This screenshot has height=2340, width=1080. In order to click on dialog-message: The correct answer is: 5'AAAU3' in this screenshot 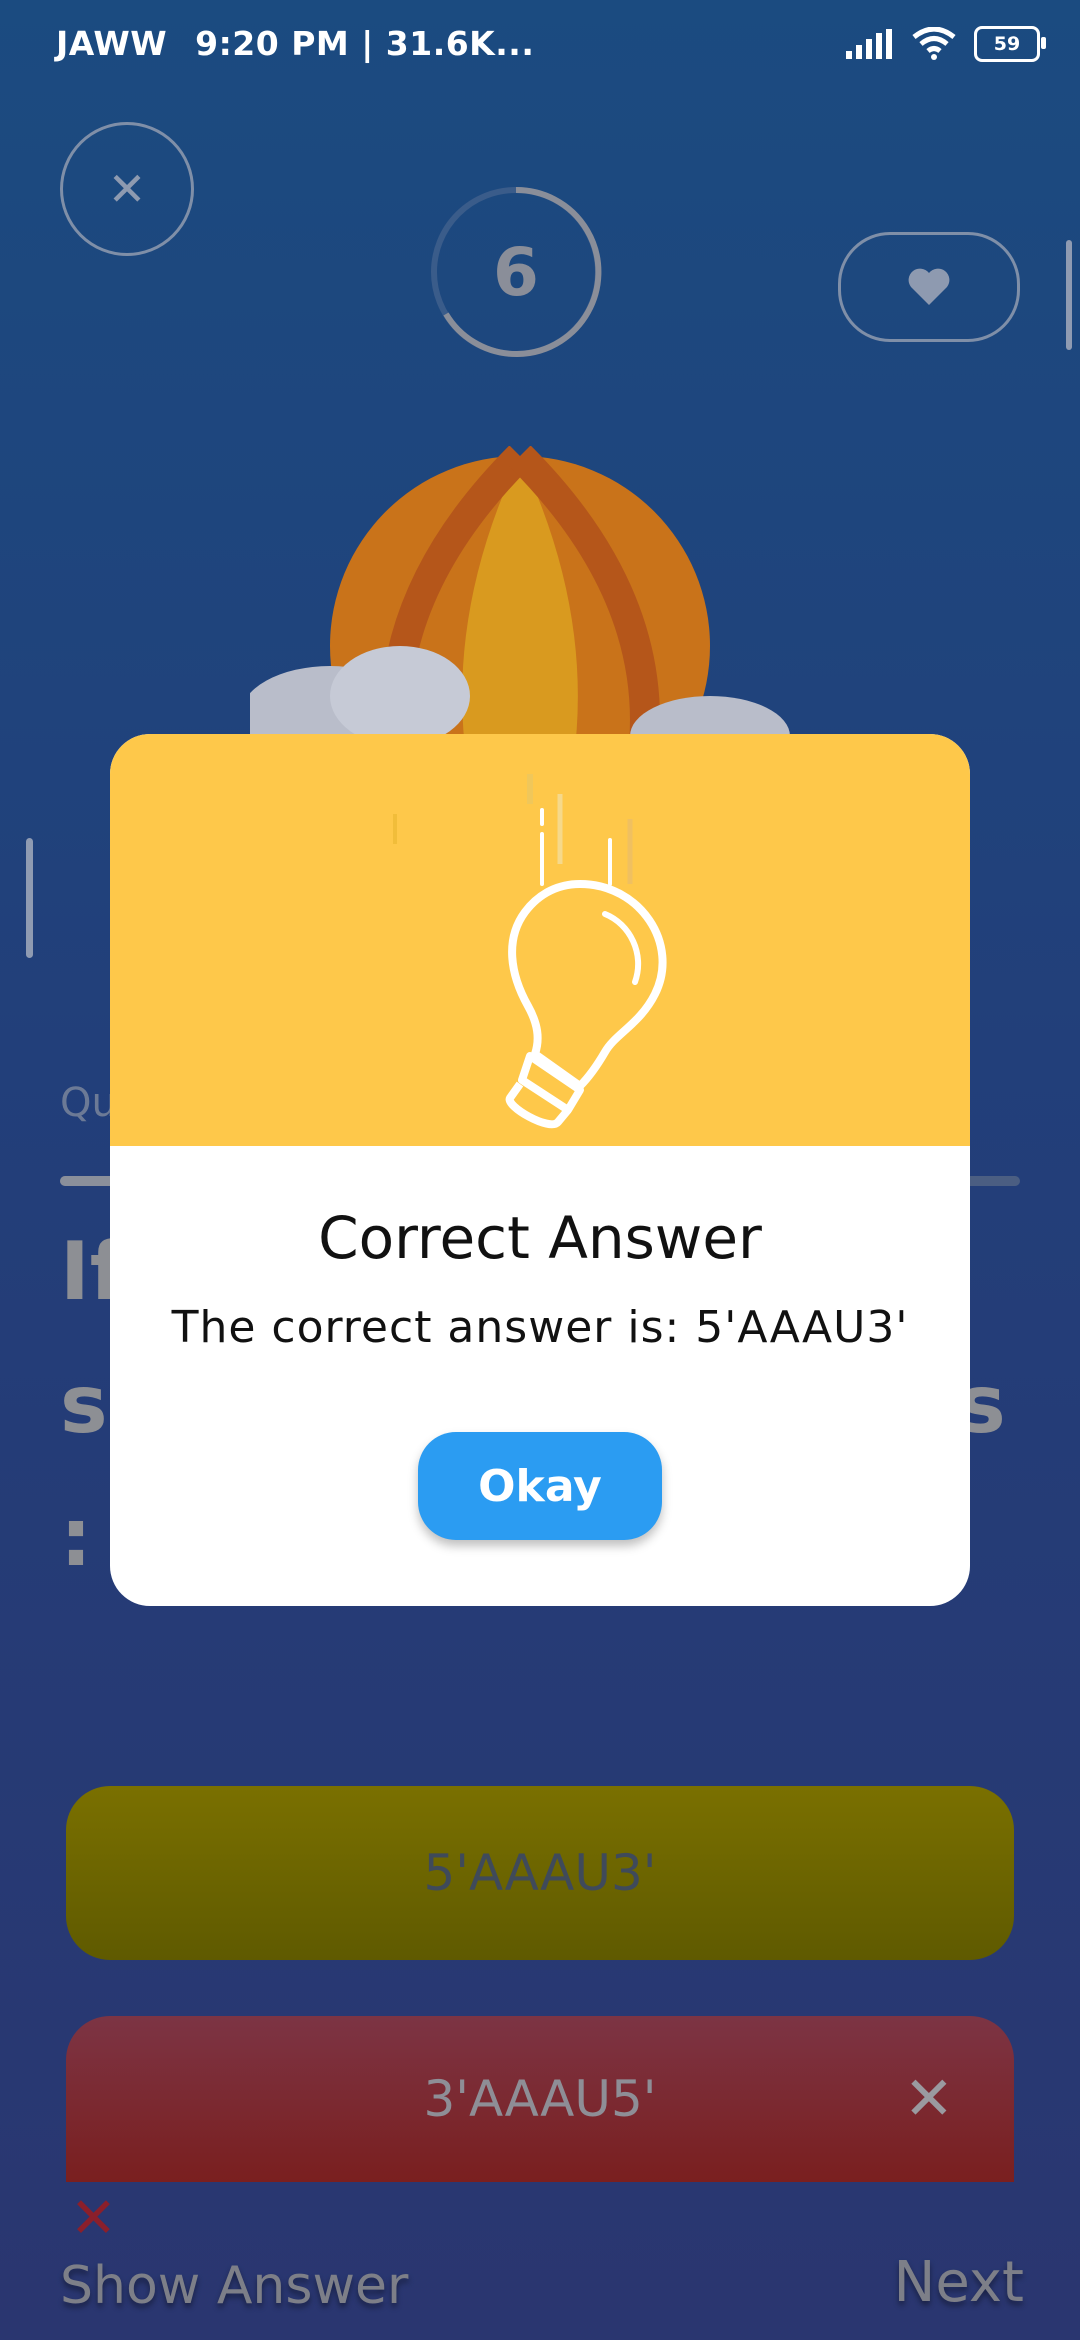, I will do `click(540, 1327)`.